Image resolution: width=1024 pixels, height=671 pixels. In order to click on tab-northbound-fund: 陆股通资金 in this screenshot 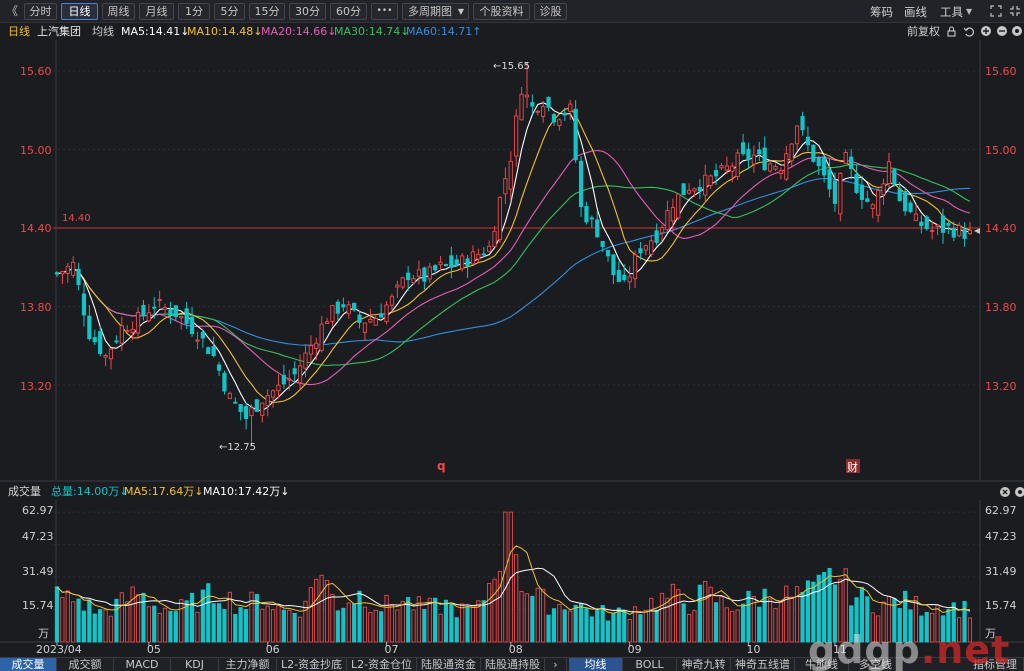, I will do `click(449, 664)`.